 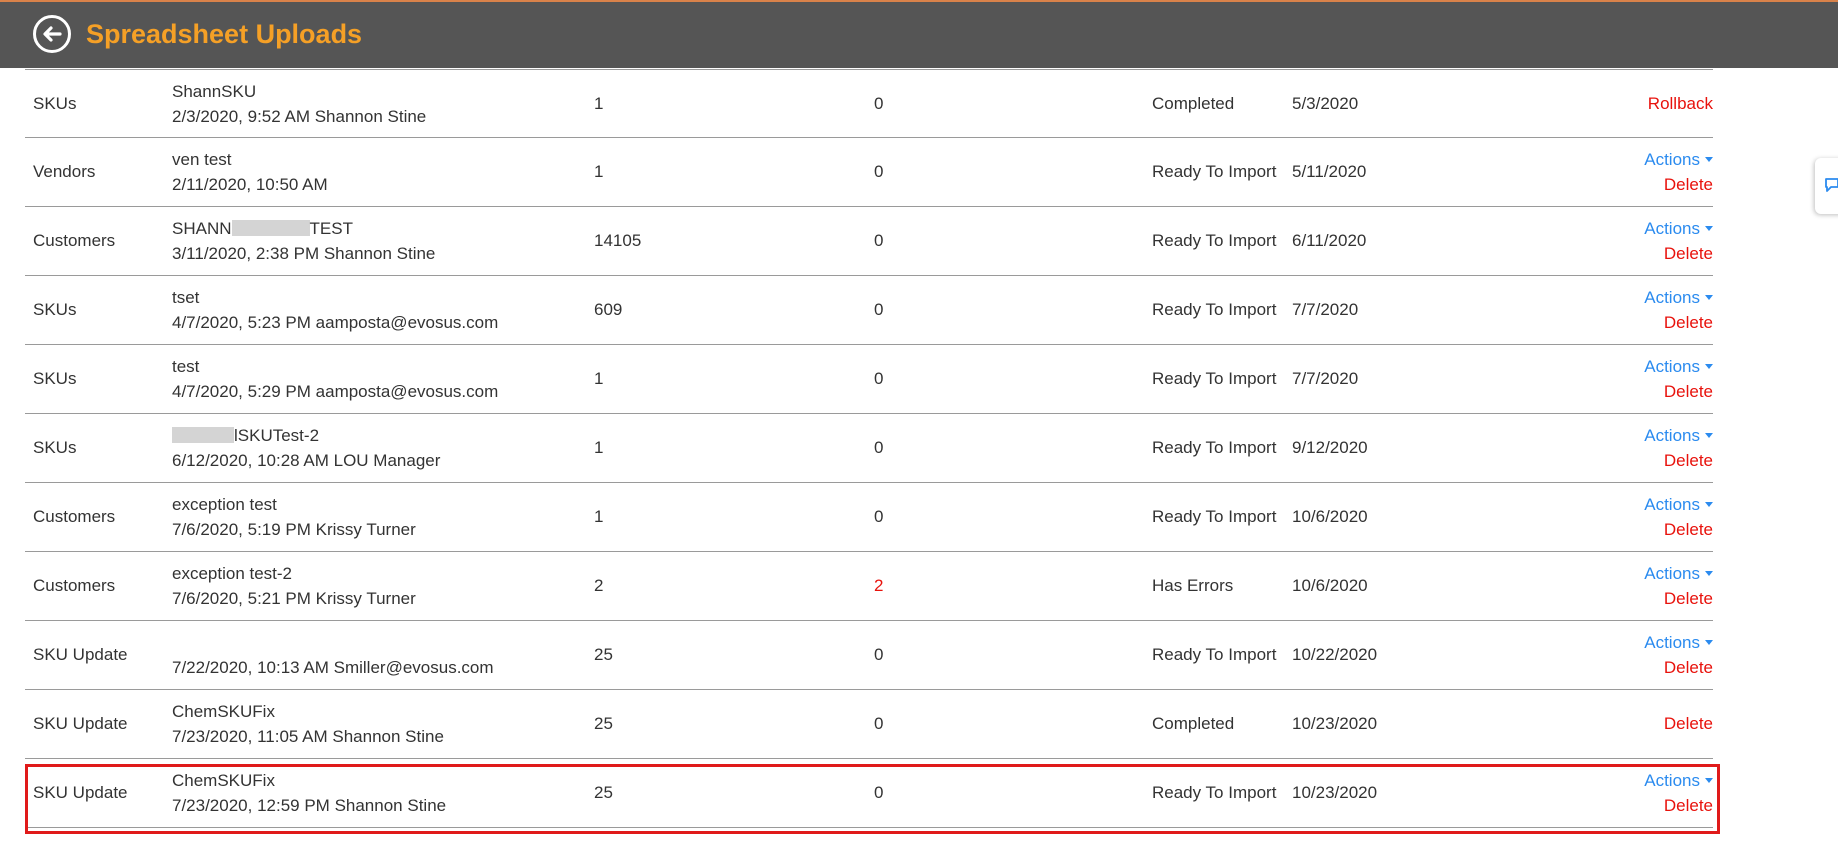 What do you see at coordinates (603, 654) in the screenshot?
I see `record-count: 25` at bounding box center [603, 654].